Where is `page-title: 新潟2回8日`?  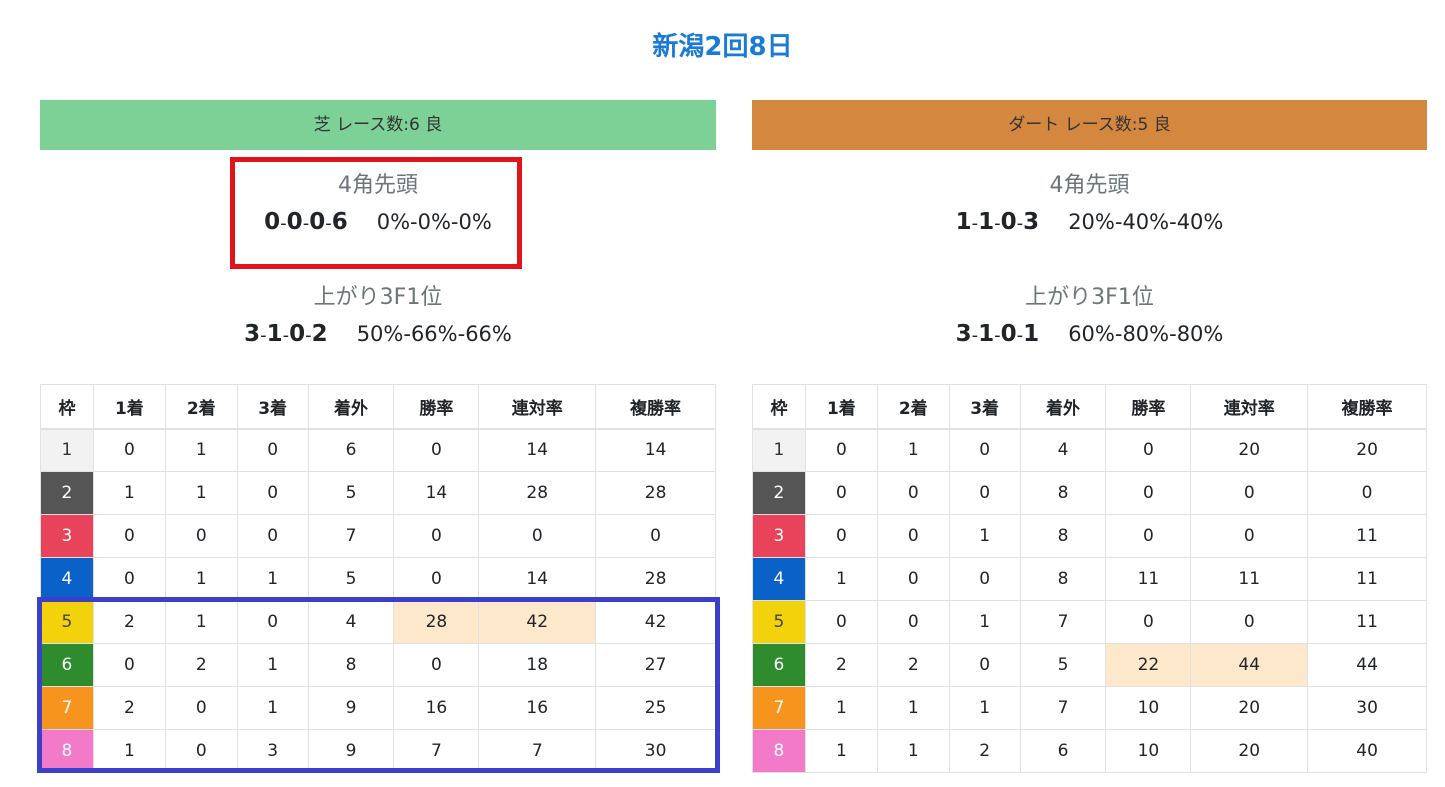
page-title: 新潟2回8日 is located at coordinates (722, 47).